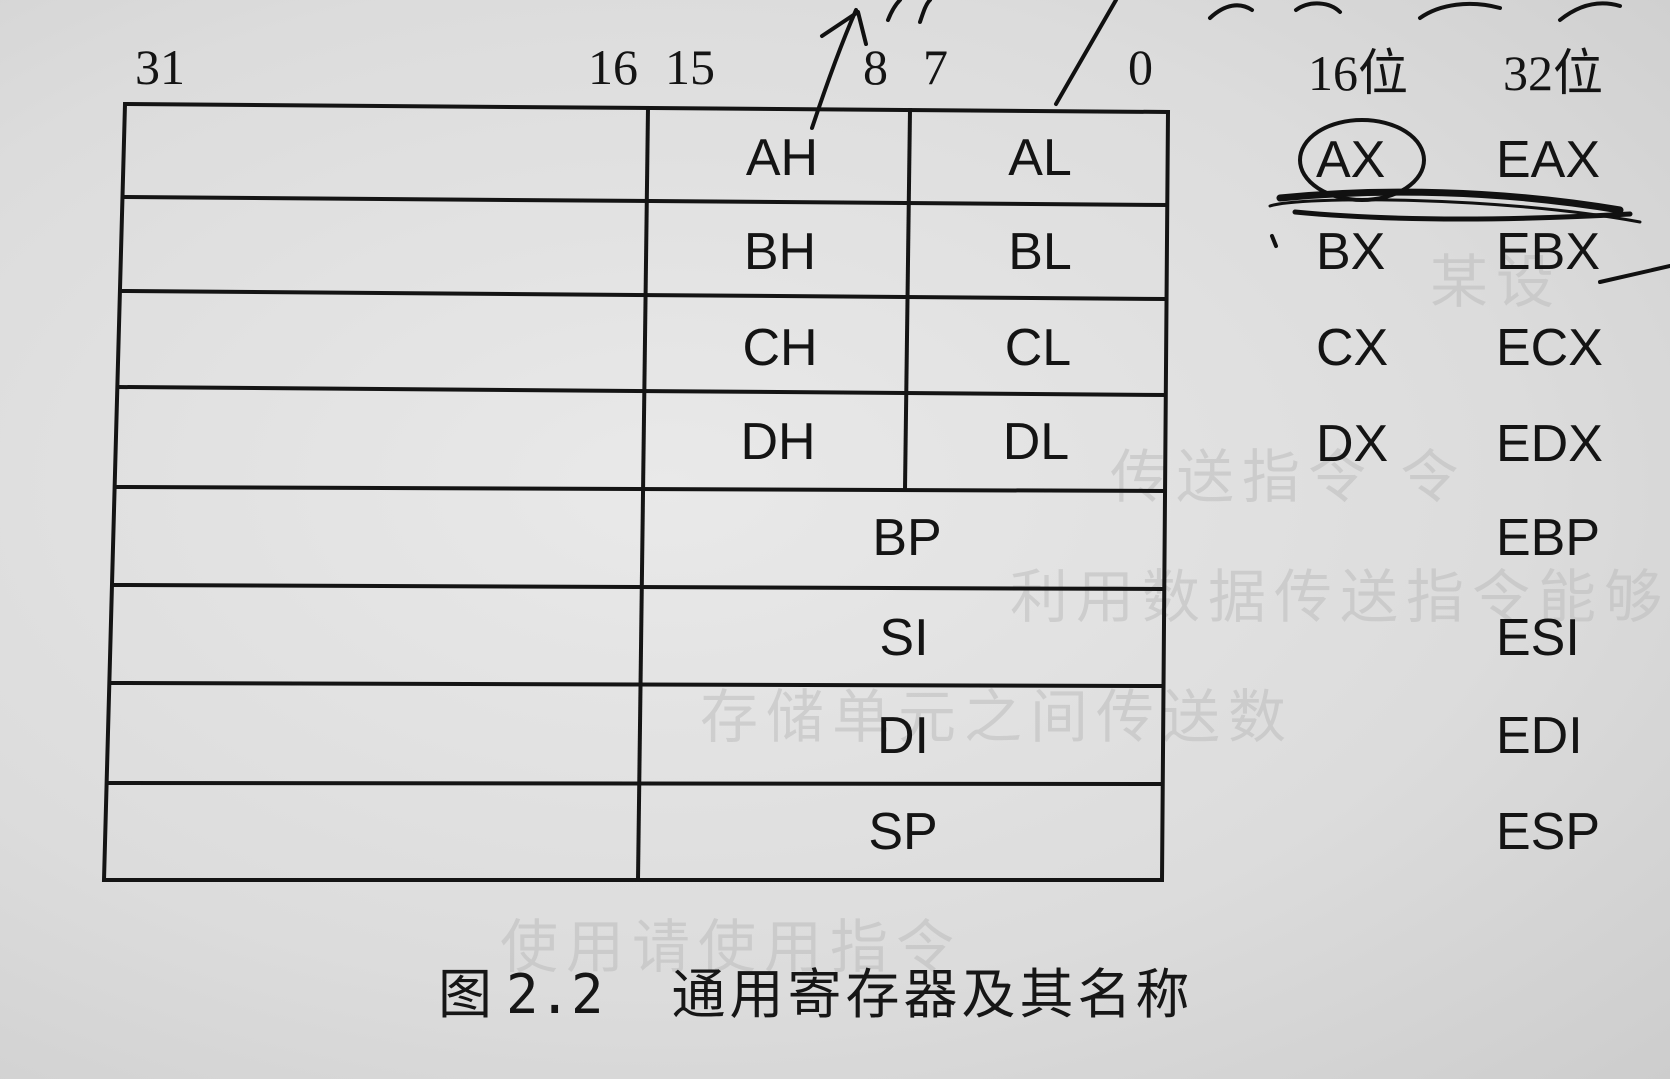 Image resolution: width=1670 pixels, height=1079 pixels. I want to click on bleed-through-text: 存储单元之间传送数, so click(997, 717).